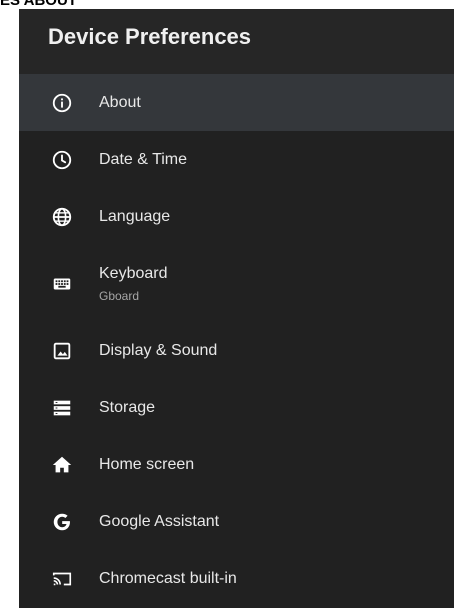 This screenshot has height=608, width=454. Describe the element at coordinates (62, 217) in the screenshot. I see `globe-icon` at that location.